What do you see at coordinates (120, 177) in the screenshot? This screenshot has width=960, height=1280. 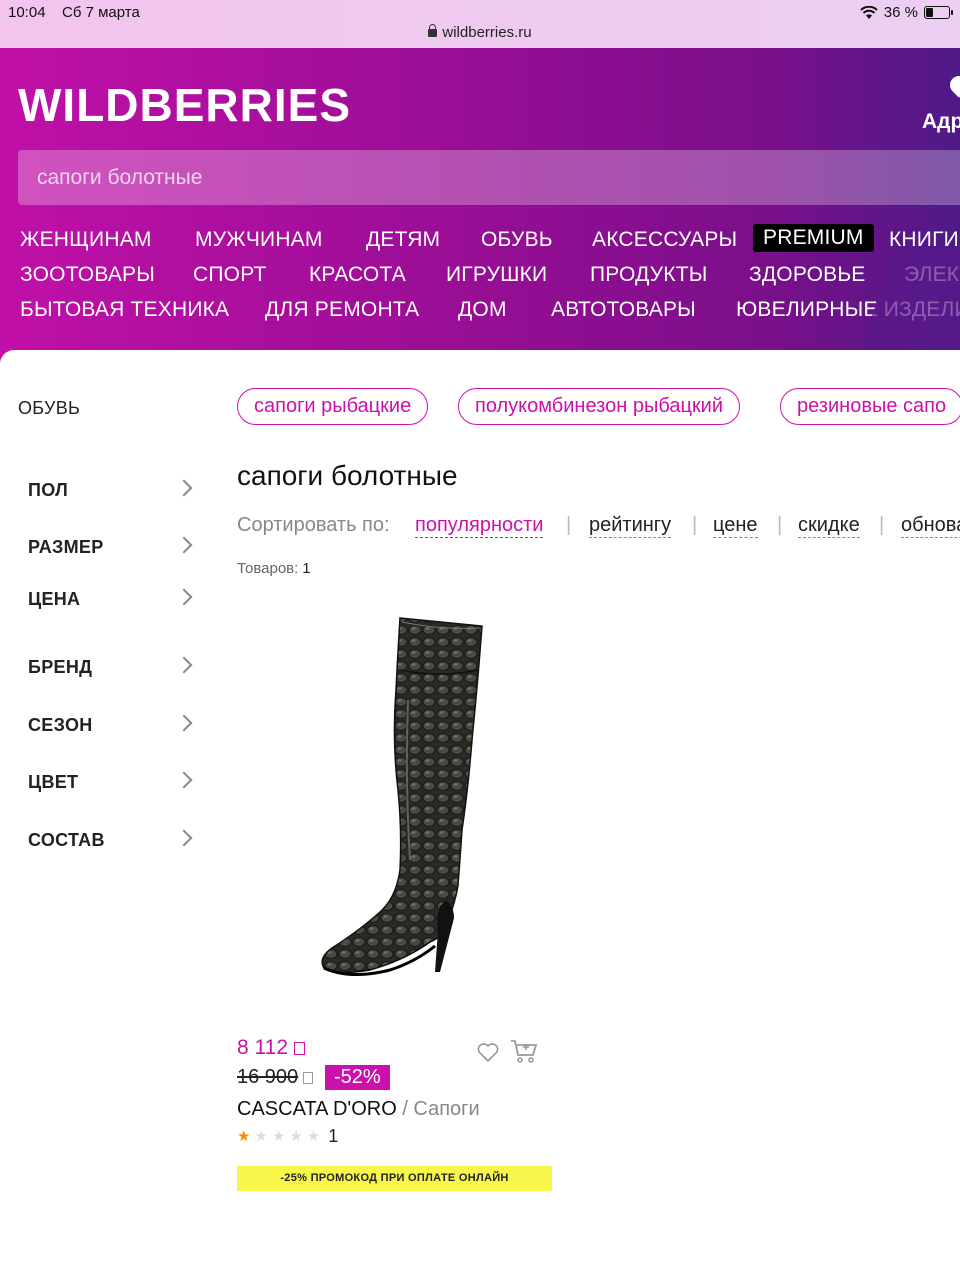 I see `search-placeholder: сапоги болотные` at bounding box center [120, 177].